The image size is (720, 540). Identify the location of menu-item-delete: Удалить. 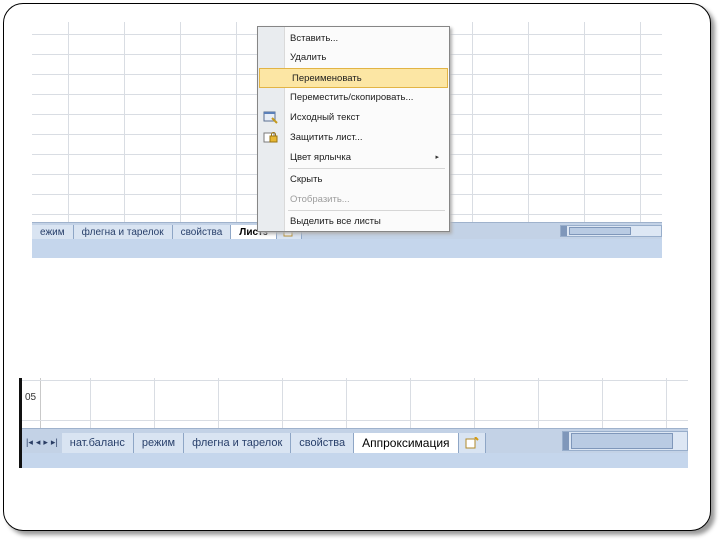
(353, 57).